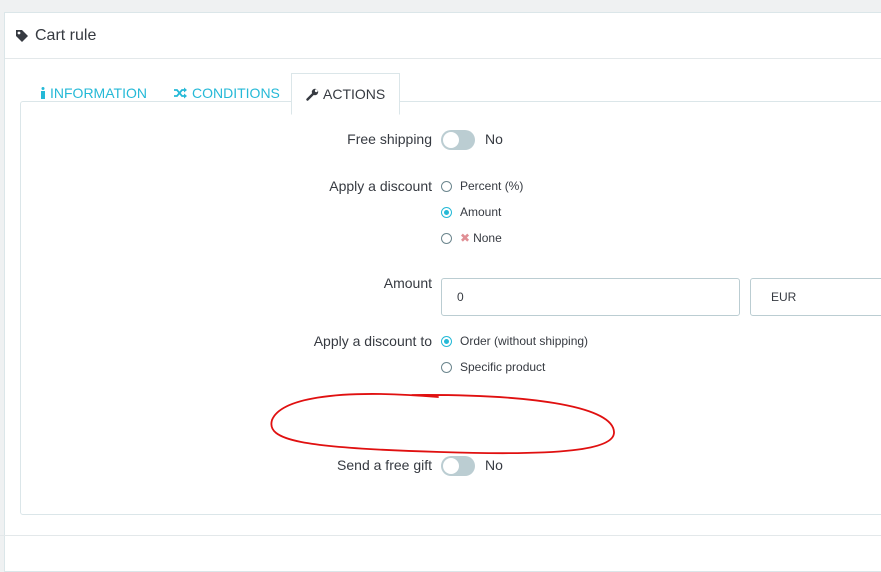  I want to click on currency-select-value: EUR, so click(784, 297).